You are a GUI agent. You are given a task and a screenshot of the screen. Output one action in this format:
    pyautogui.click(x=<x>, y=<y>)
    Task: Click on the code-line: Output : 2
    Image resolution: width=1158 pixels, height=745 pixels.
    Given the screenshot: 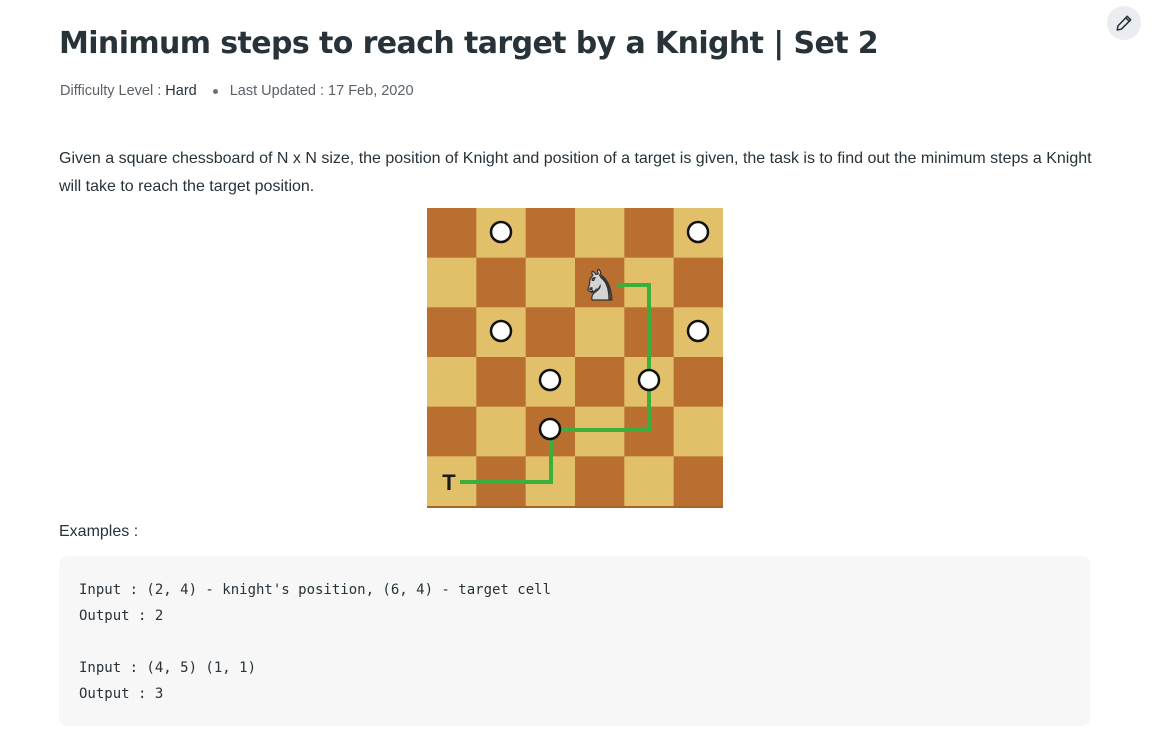 What is the action you would take?
    pyautogui.click(x=121, y=616)
    